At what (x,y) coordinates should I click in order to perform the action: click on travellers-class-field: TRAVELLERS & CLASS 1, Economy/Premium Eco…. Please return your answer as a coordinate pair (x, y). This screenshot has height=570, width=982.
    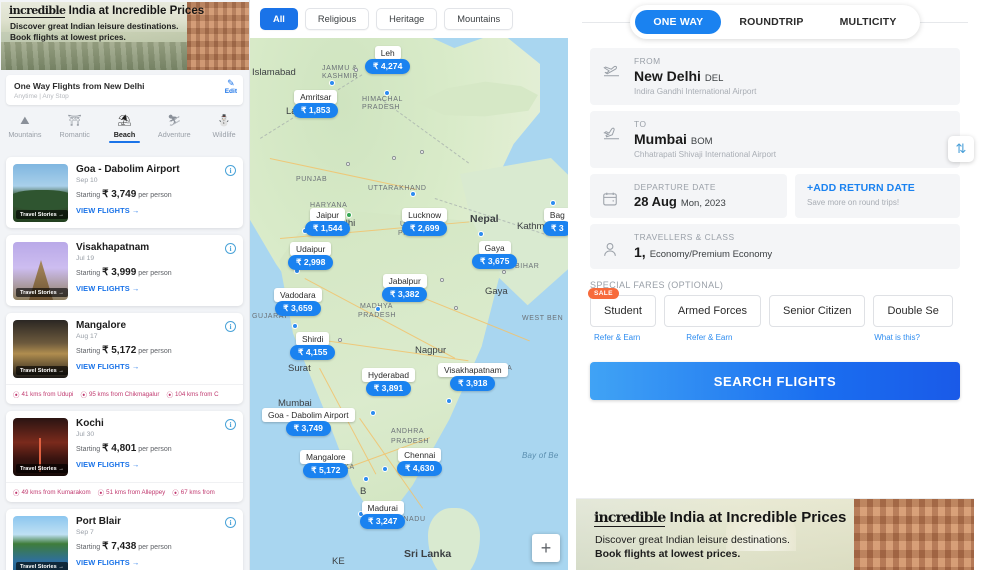
    Looking at the image, I should click on (775, 246).